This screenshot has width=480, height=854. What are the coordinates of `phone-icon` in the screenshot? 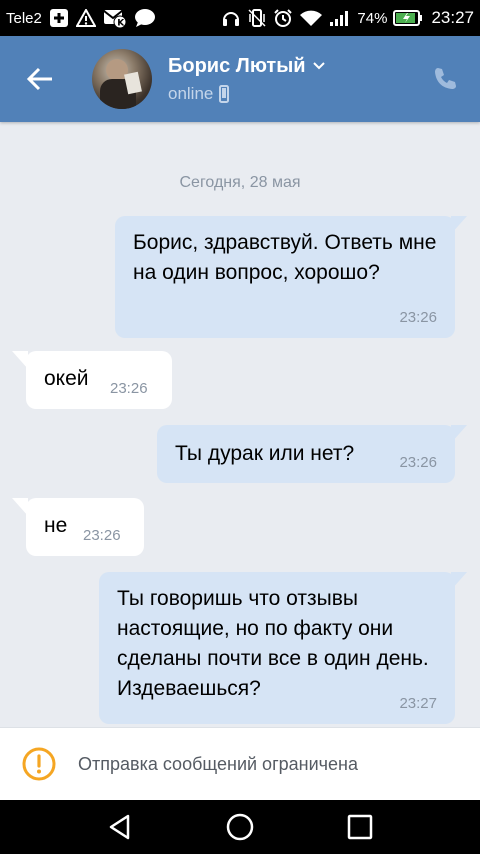 It's located at (445, 78).